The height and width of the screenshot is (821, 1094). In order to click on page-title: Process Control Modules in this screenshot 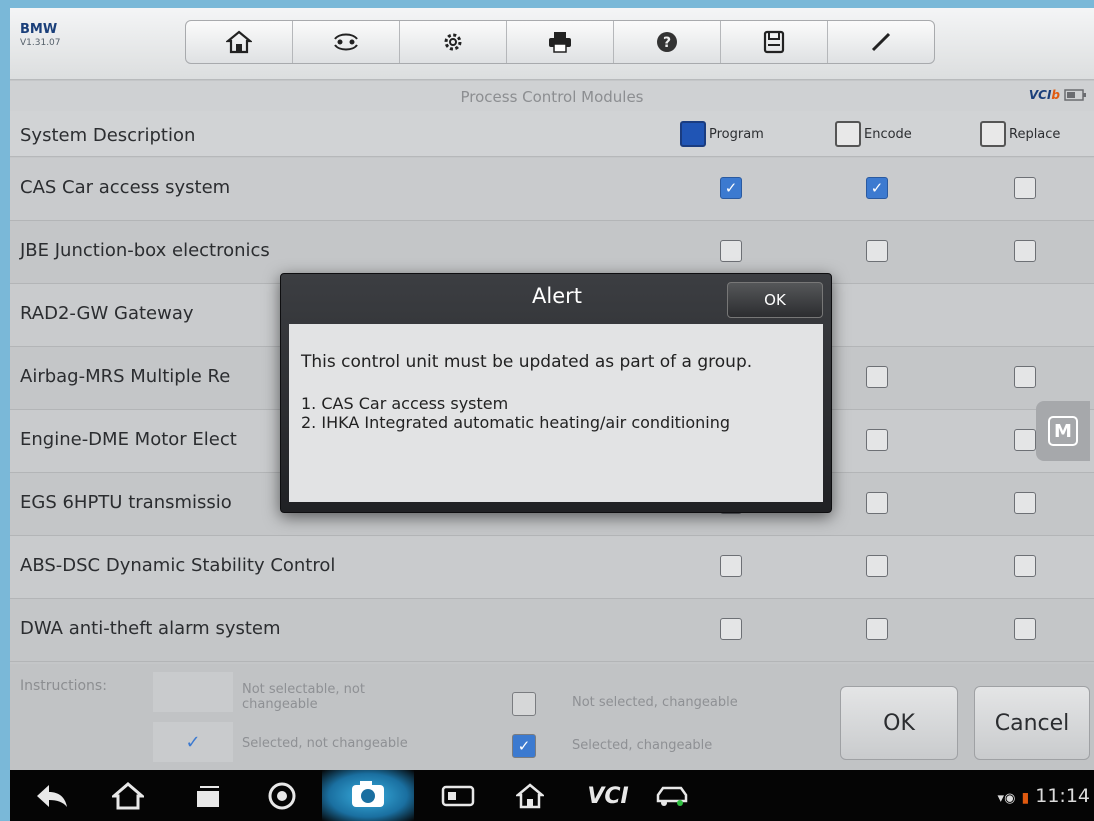, I will do `click(552, 97)`.